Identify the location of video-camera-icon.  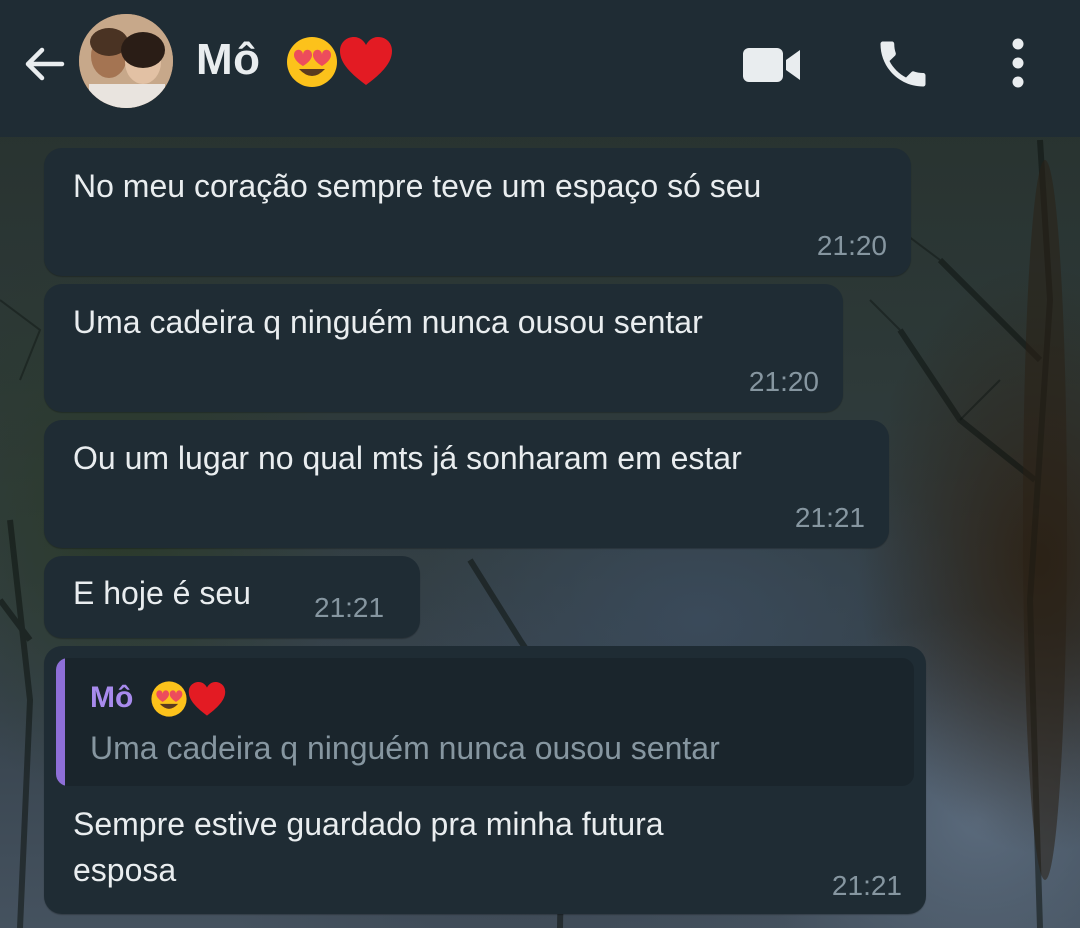
(771, 65).